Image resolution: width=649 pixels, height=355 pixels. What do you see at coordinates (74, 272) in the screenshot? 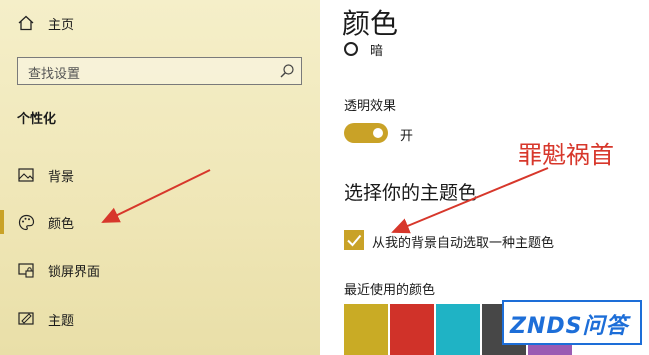
I see `sidebar-item-label: 锁屏界面` at bounding box center [74, 272].